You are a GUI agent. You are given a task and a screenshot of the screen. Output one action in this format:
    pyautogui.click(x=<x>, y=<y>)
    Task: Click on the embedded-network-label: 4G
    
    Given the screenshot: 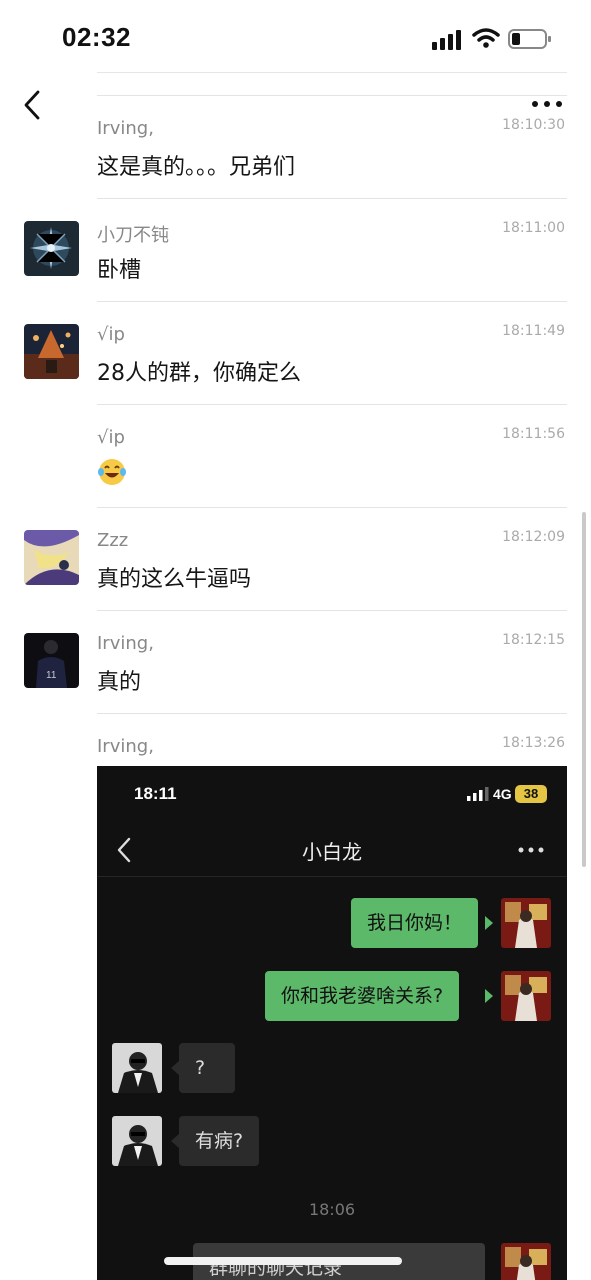 What is the action you would take?
    pyautogui.click(x=502, y=794)
    